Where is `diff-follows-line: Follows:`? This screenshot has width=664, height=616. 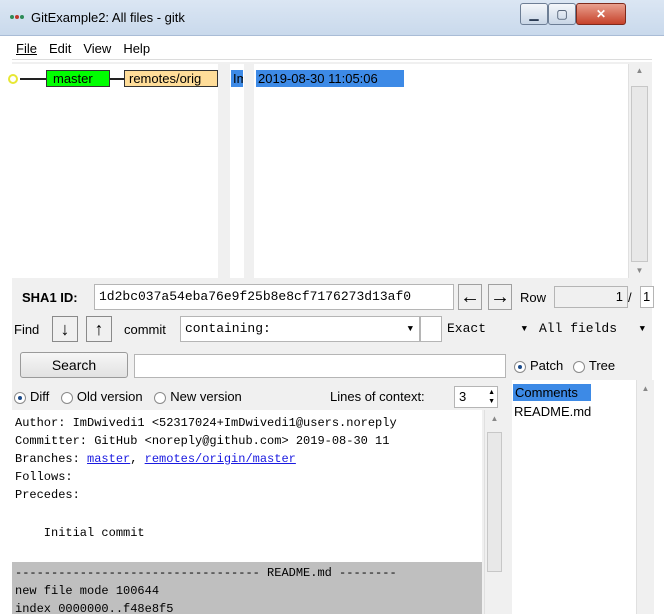
diff-follows-line: Follows: is located at coordinates (44, 477).